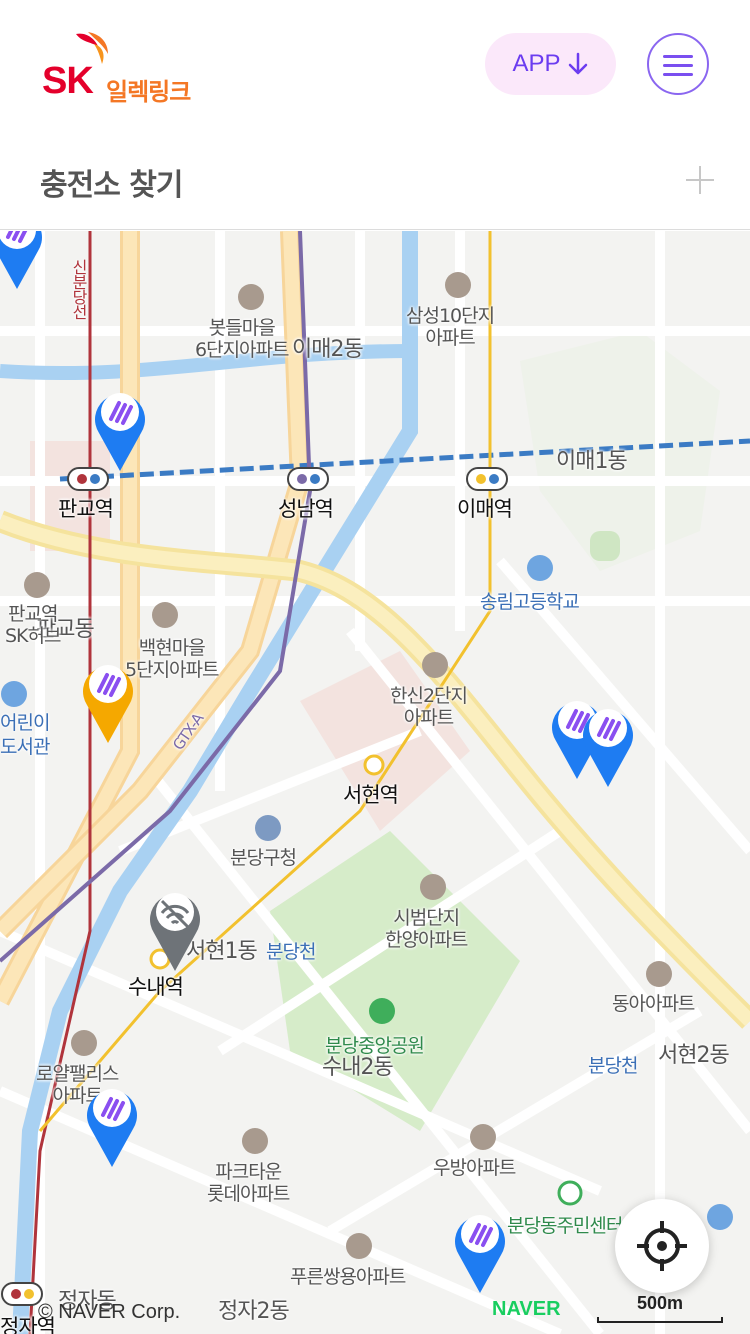  Describe the element at coordinates (86, 508) in the screenshot. I see `station-label: 판교역` at that location.